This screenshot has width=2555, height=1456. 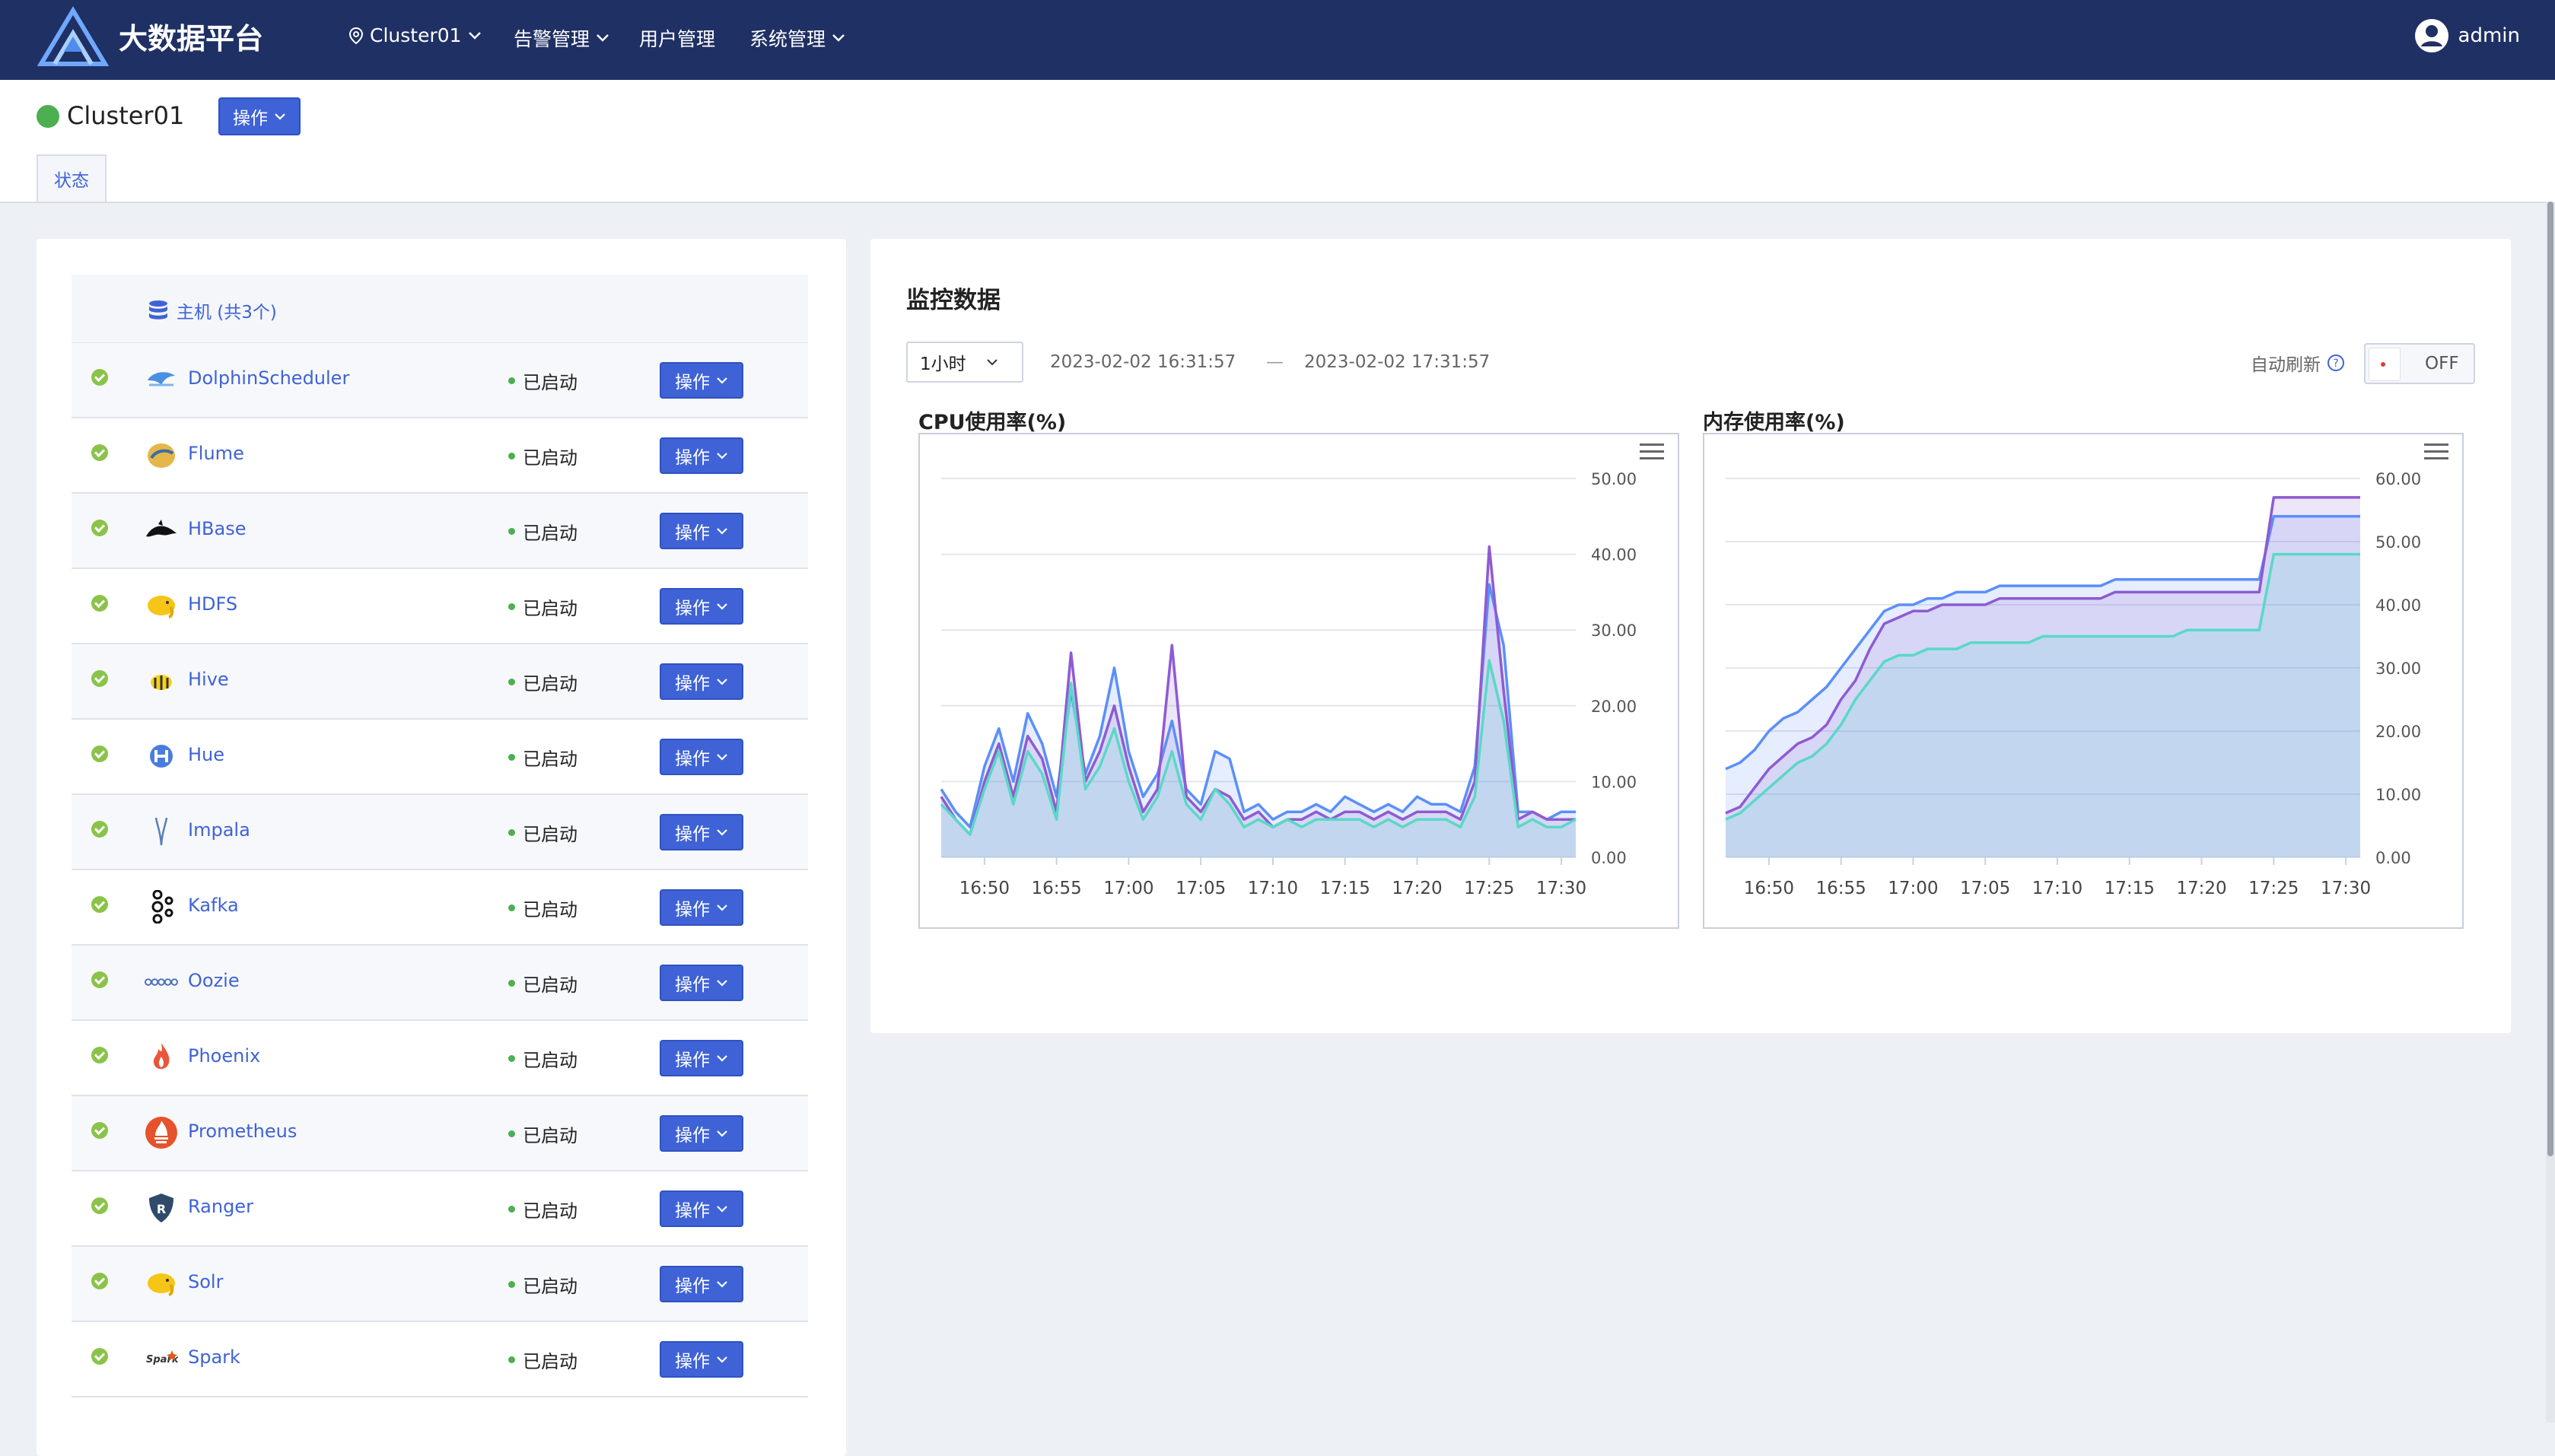 I want to click on service-name-link: Oozie, so click(x=214, y=980).